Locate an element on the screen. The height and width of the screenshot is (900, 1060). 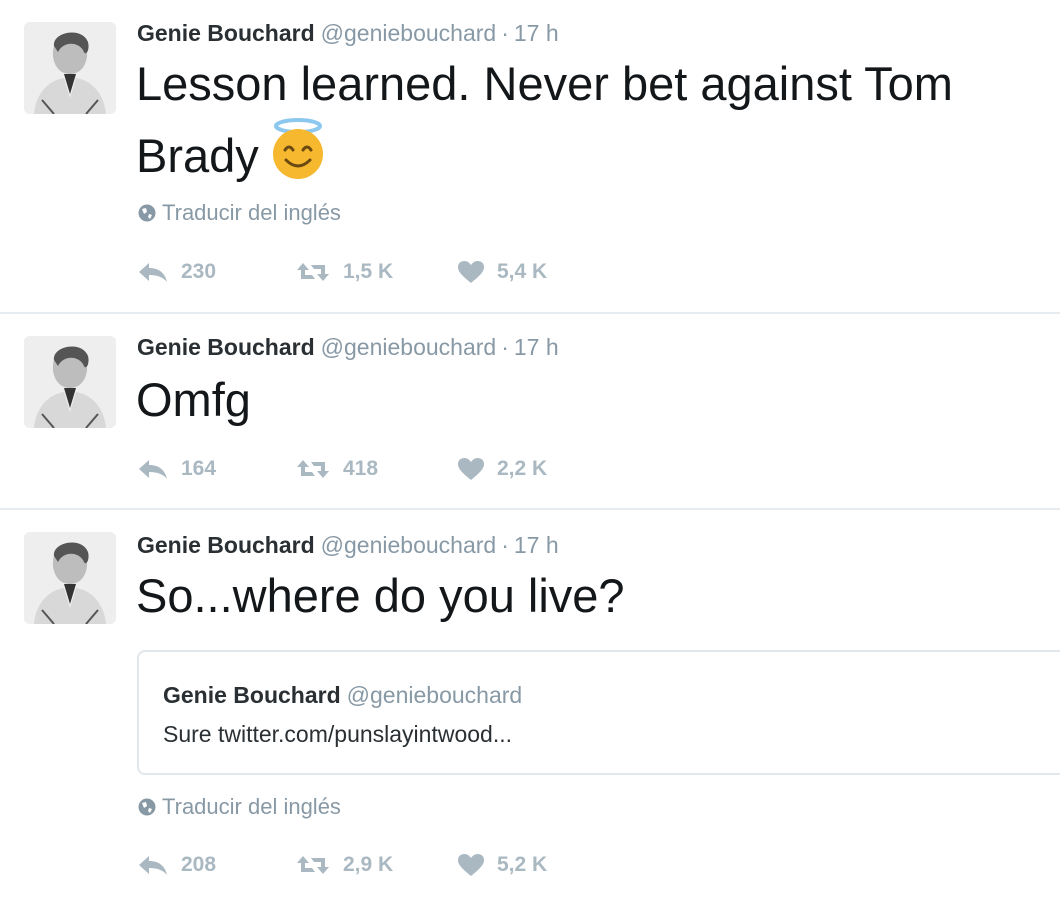
like-button: 5,4 K is located at coordinates (502, 272).